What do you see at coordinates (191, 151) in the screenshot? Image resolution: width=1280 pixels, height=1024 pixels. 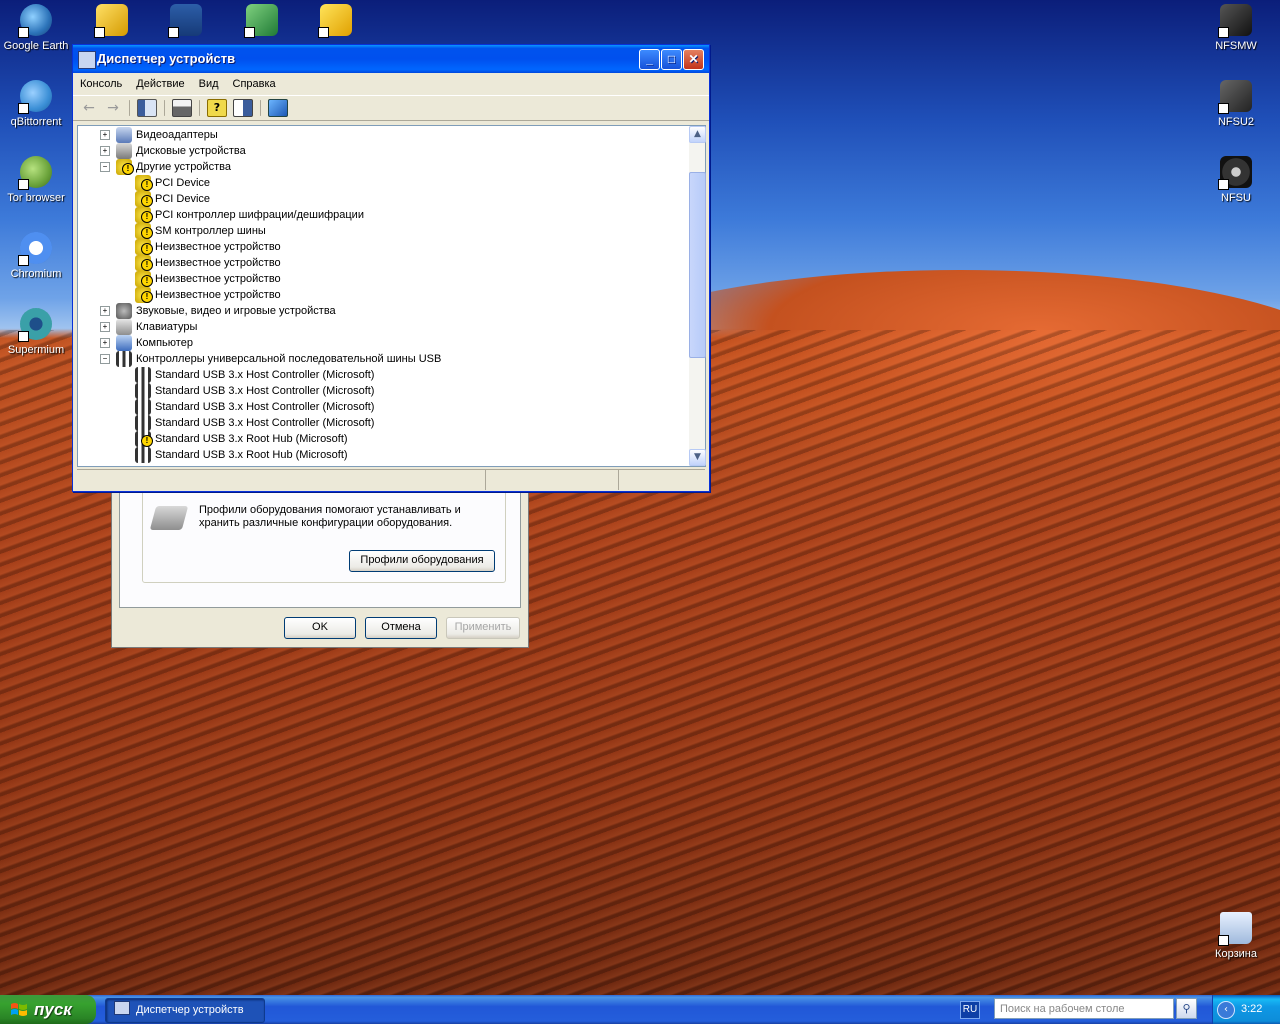 I see `tree-item-label: Дисковые устройства` at bounding box center [191, 151].